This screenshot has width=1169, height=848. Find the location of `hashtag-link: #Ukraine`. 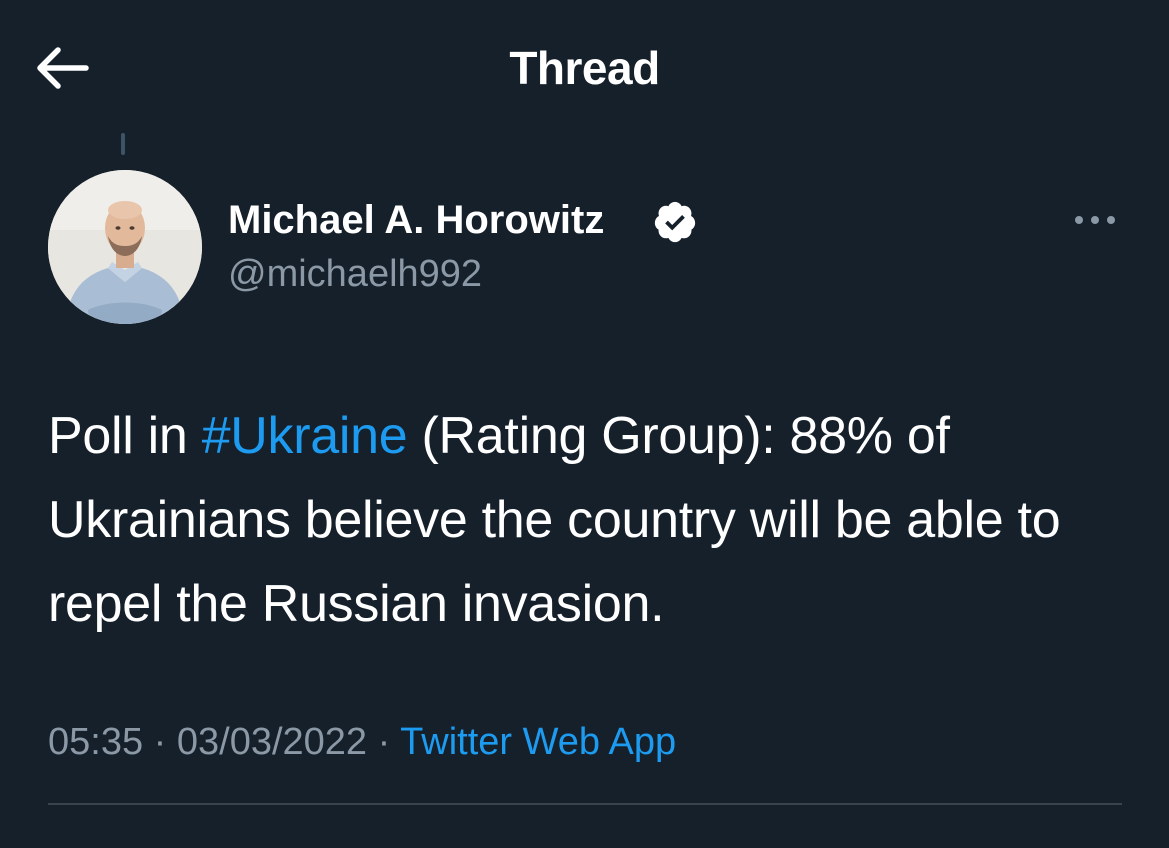

hashtag-link: #Ukraine is located at coordinates (305, 436).